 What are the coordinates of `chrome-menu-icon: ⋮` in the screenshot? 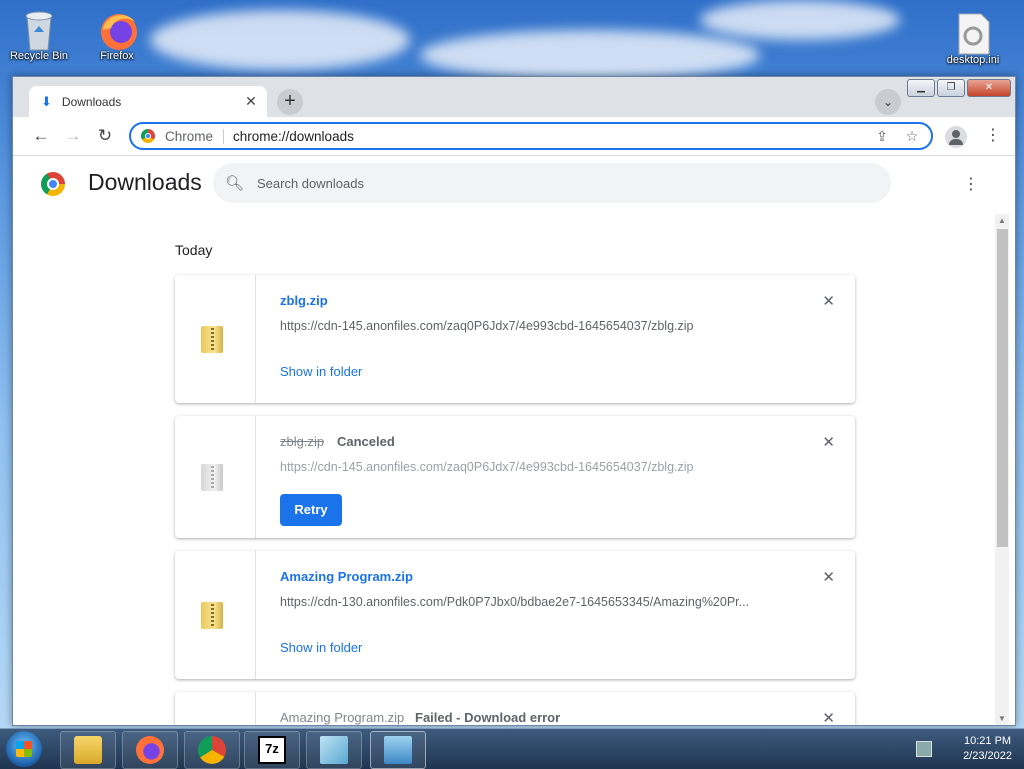 It's located at (993, 136).